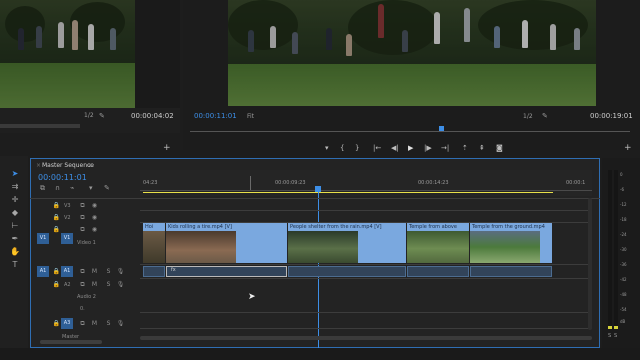 Image resolution: width=640 pixels, height=360 pixels. I want to click on slip-tool-icon: ⊢, so click(15, 225).